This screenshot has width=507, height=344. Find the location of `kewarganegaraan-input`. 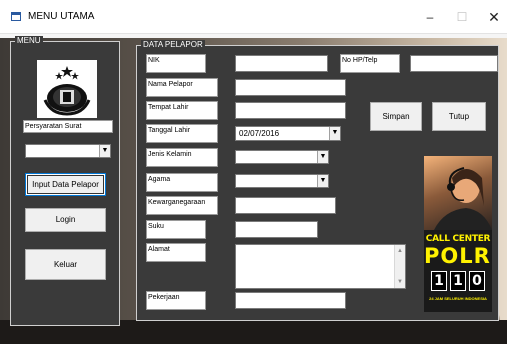

kewarganegaraan-input is located at coordinates (285, 205).